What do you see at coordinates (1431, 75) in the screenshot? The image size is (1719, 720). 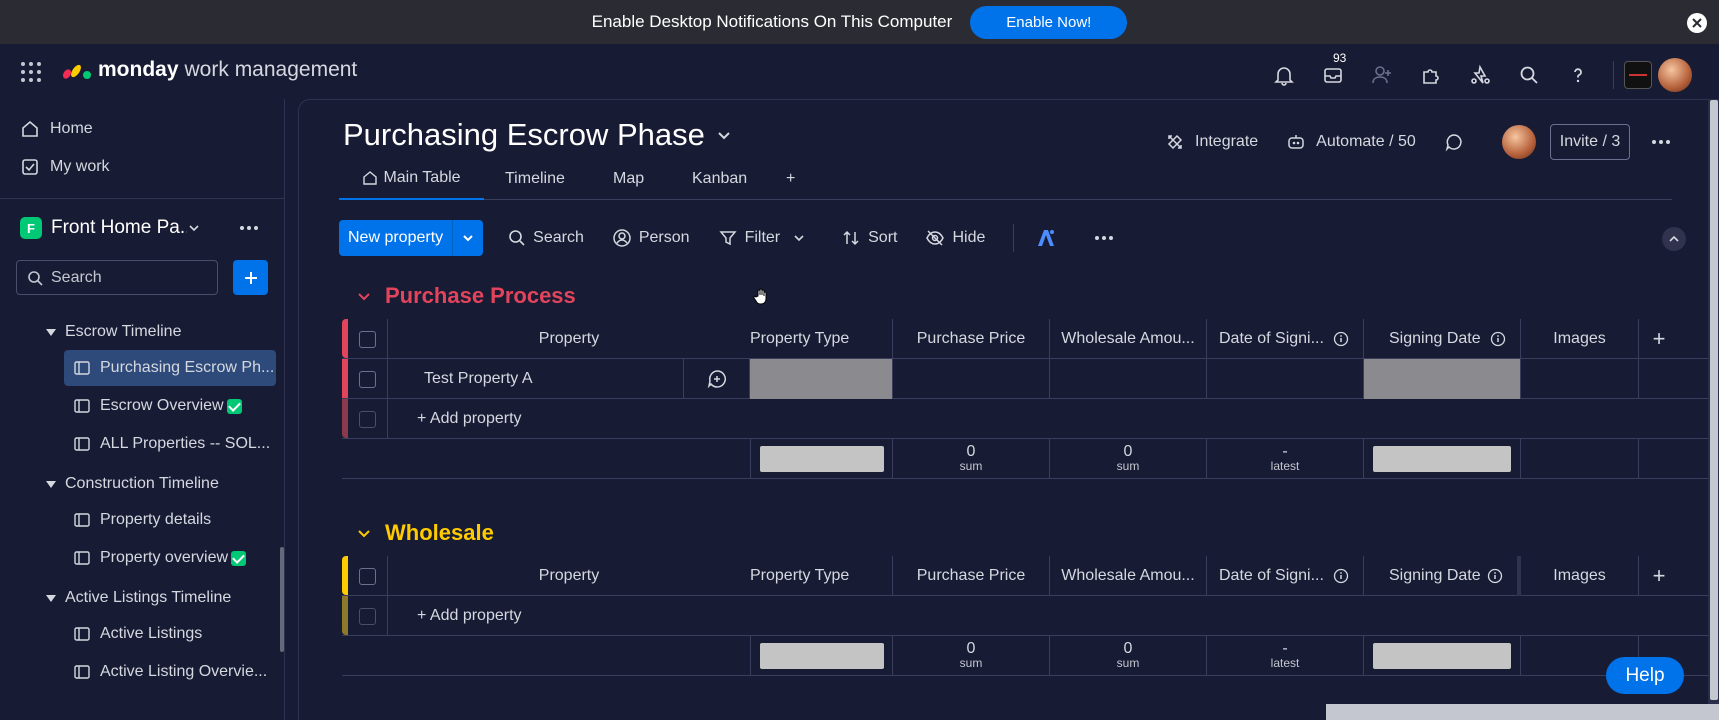 I see `apps-marketplace-icon` at bounding box center [1431, 75].